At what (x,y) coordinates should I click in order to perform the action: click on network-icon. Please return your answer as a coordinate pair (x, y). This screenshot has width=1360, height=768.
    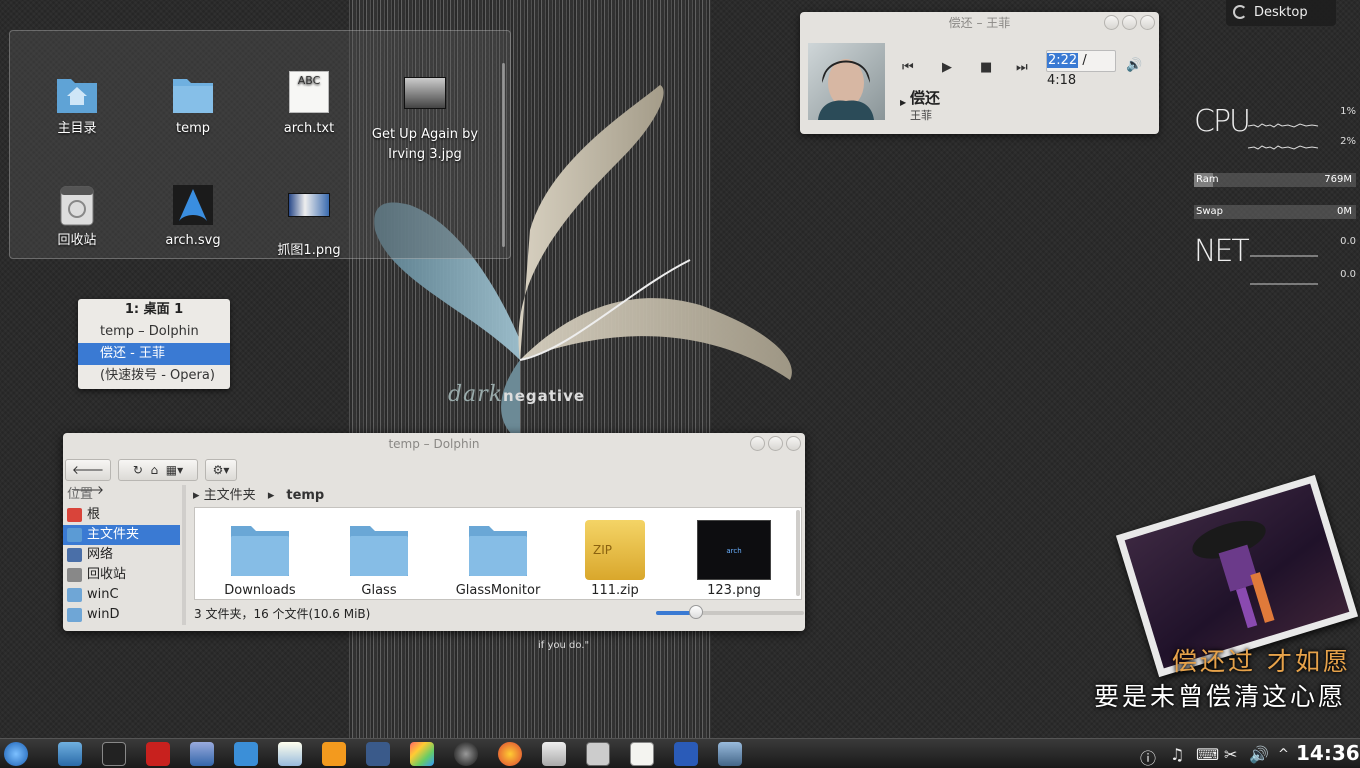
    Looking at the image, I should click on (74, 555).